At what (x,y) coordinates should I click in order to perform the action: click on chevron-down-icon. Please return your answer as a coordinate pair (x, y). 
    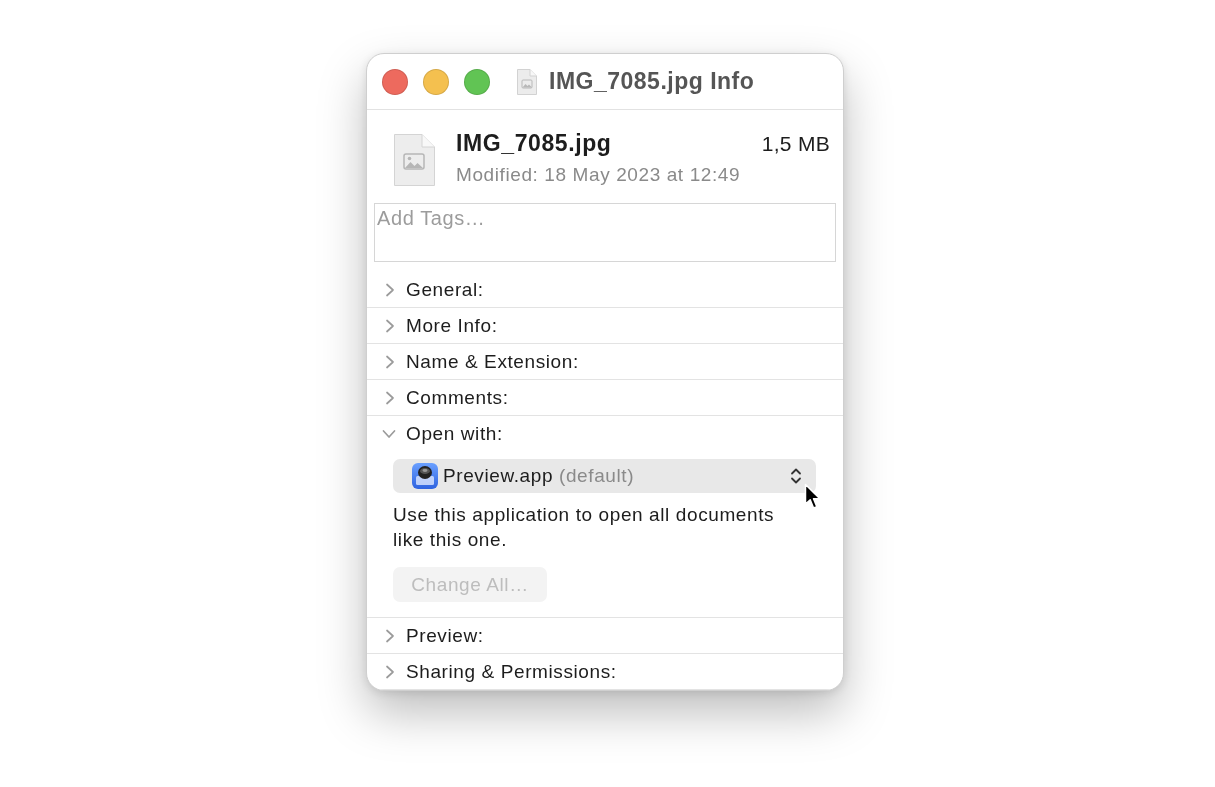
    Looking at the image, I should click on (389, 433).